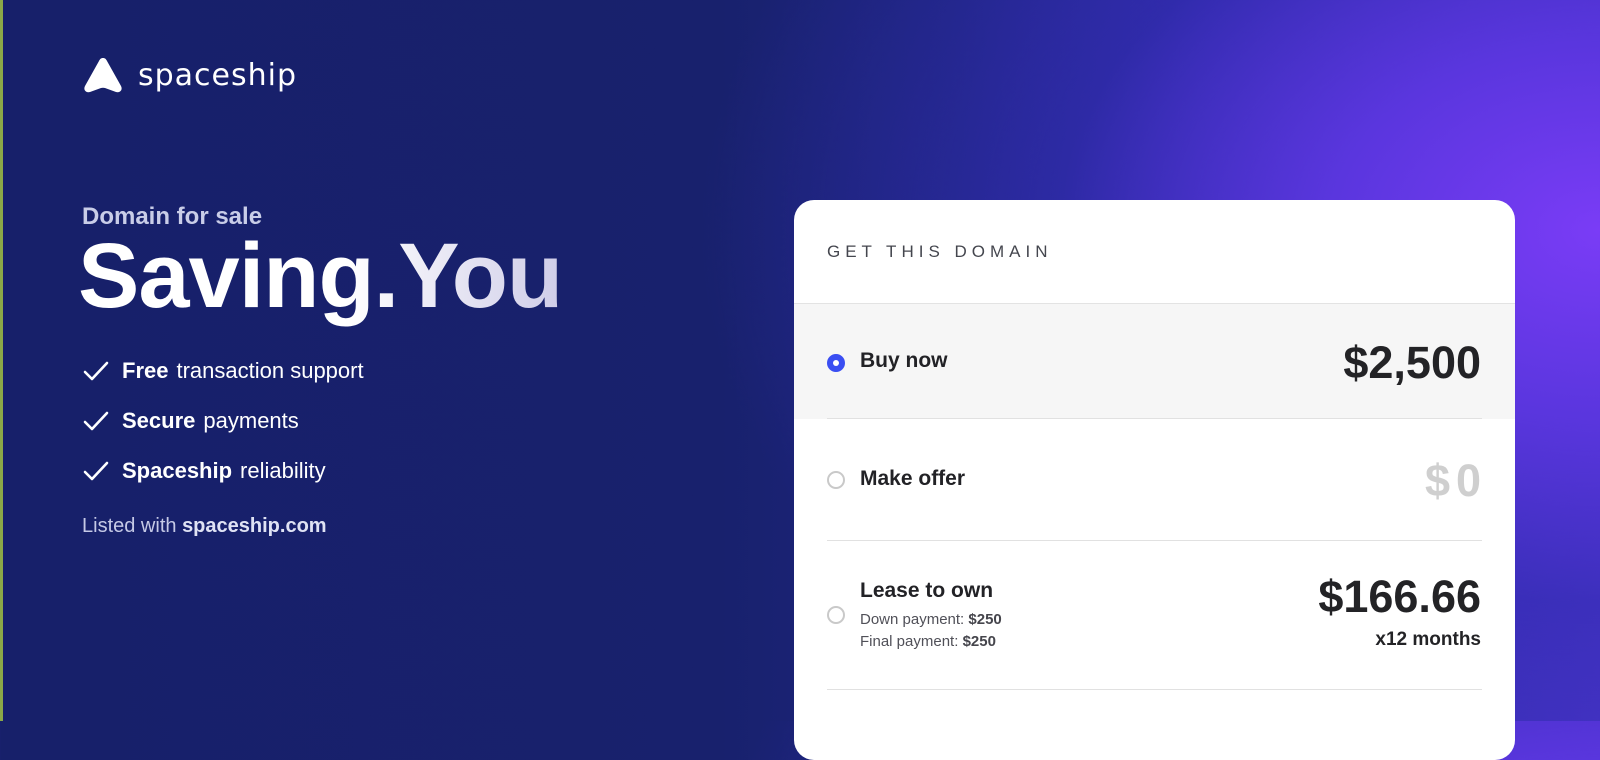  I want to click on domain-name-title: Saving.You, so click(320, 276).